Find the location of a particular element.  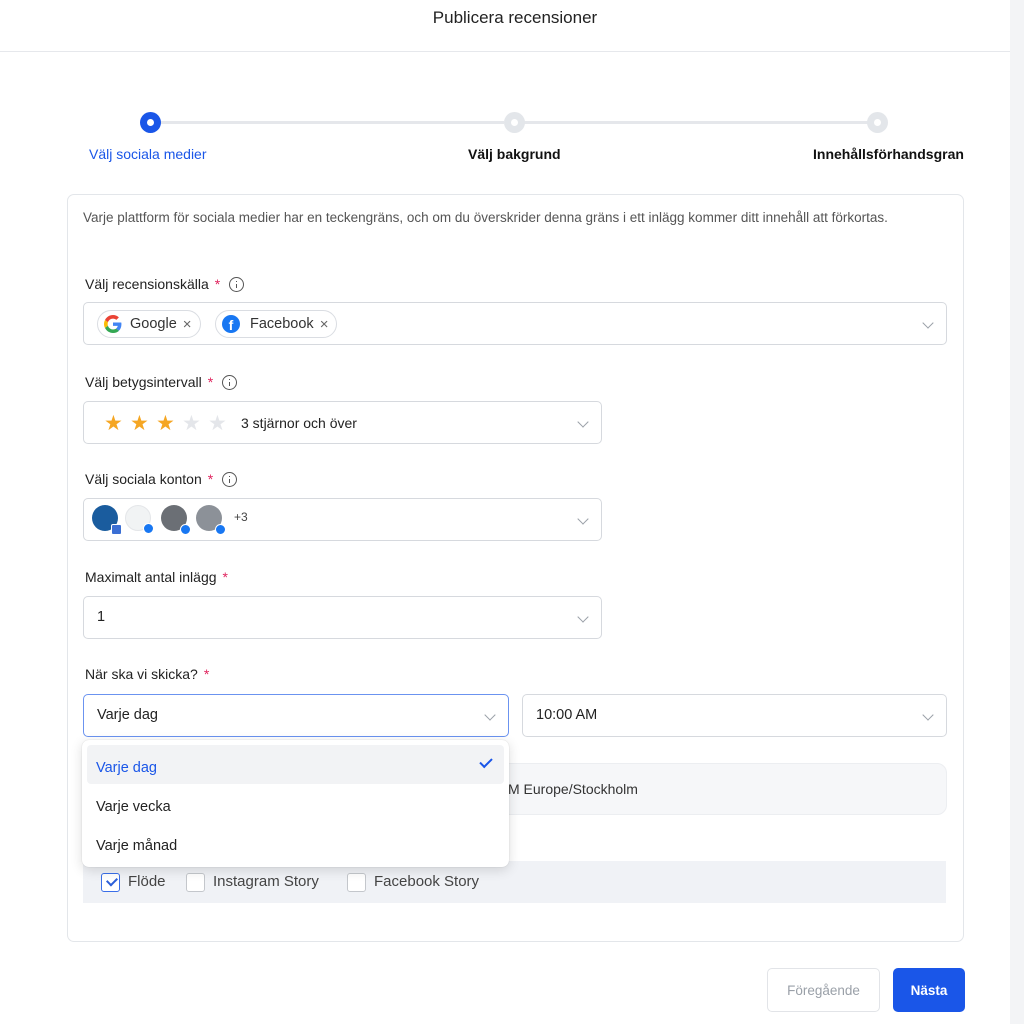

accounts-label: Välj sociala konton * is located at coordinates (161, 479).